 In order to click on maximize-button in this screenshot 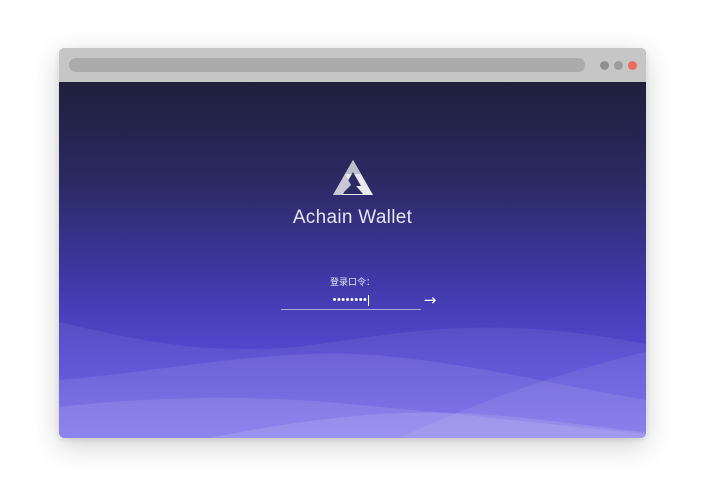, I will do `click(618, 65)`.